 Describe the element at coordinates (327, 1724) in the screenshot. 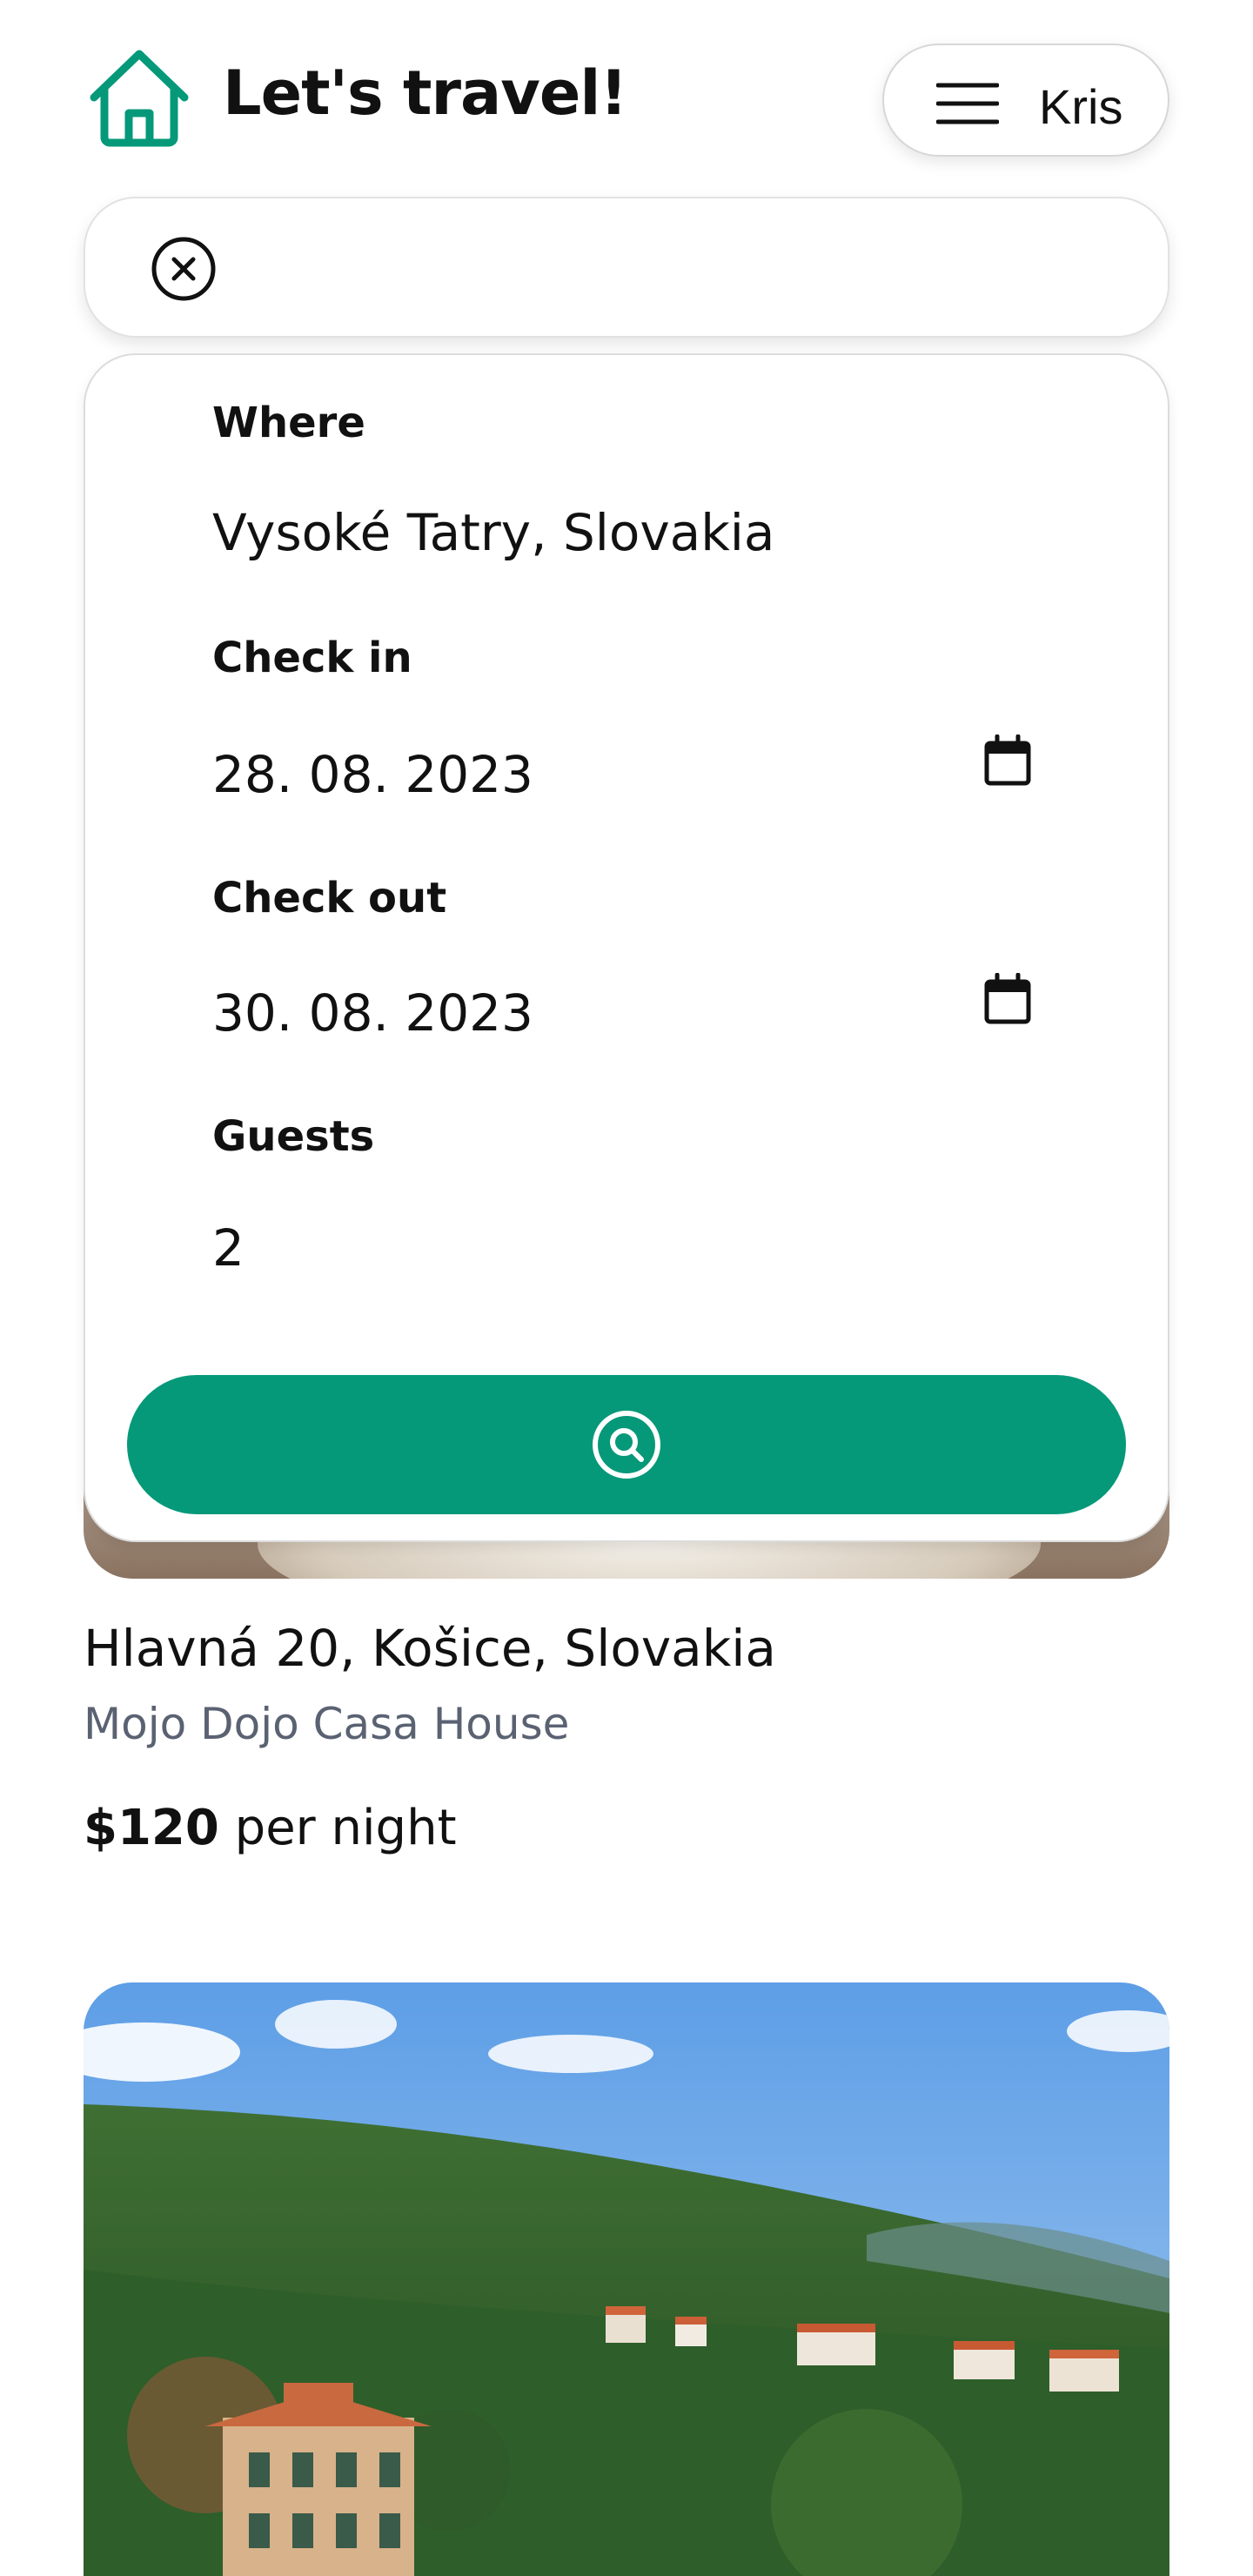

I see `listing-name: Mojo Dojo Casa House` at that location.